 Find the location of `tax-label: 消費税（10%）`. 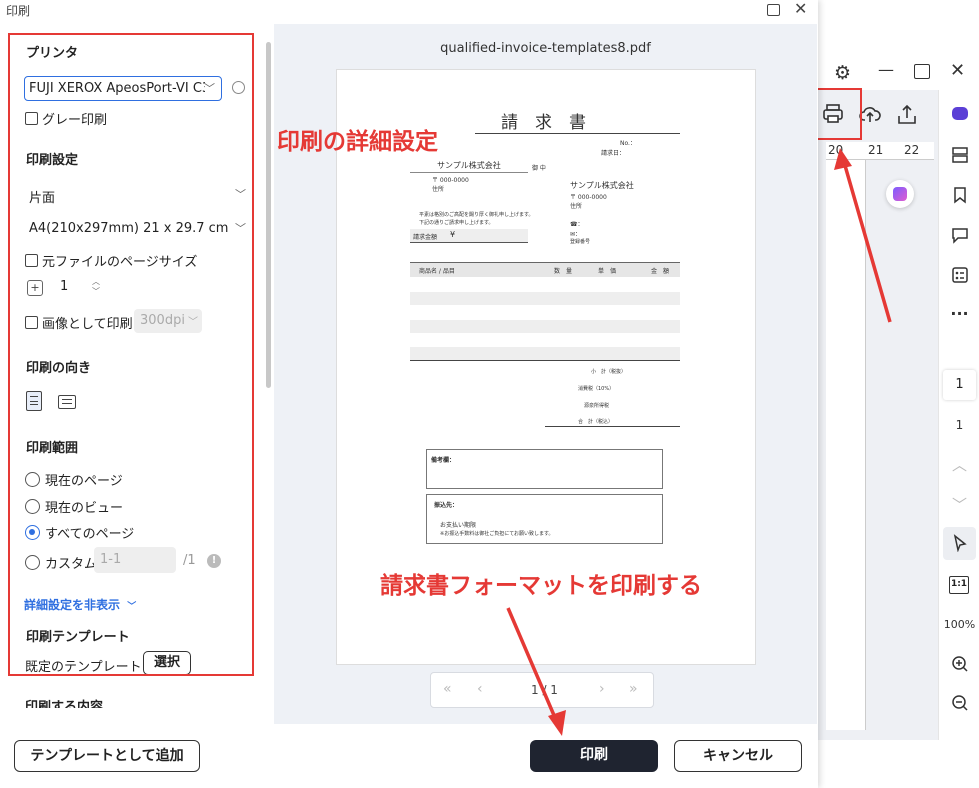

tax-label: 消費税（10%） is located at coordinates (596, 389).